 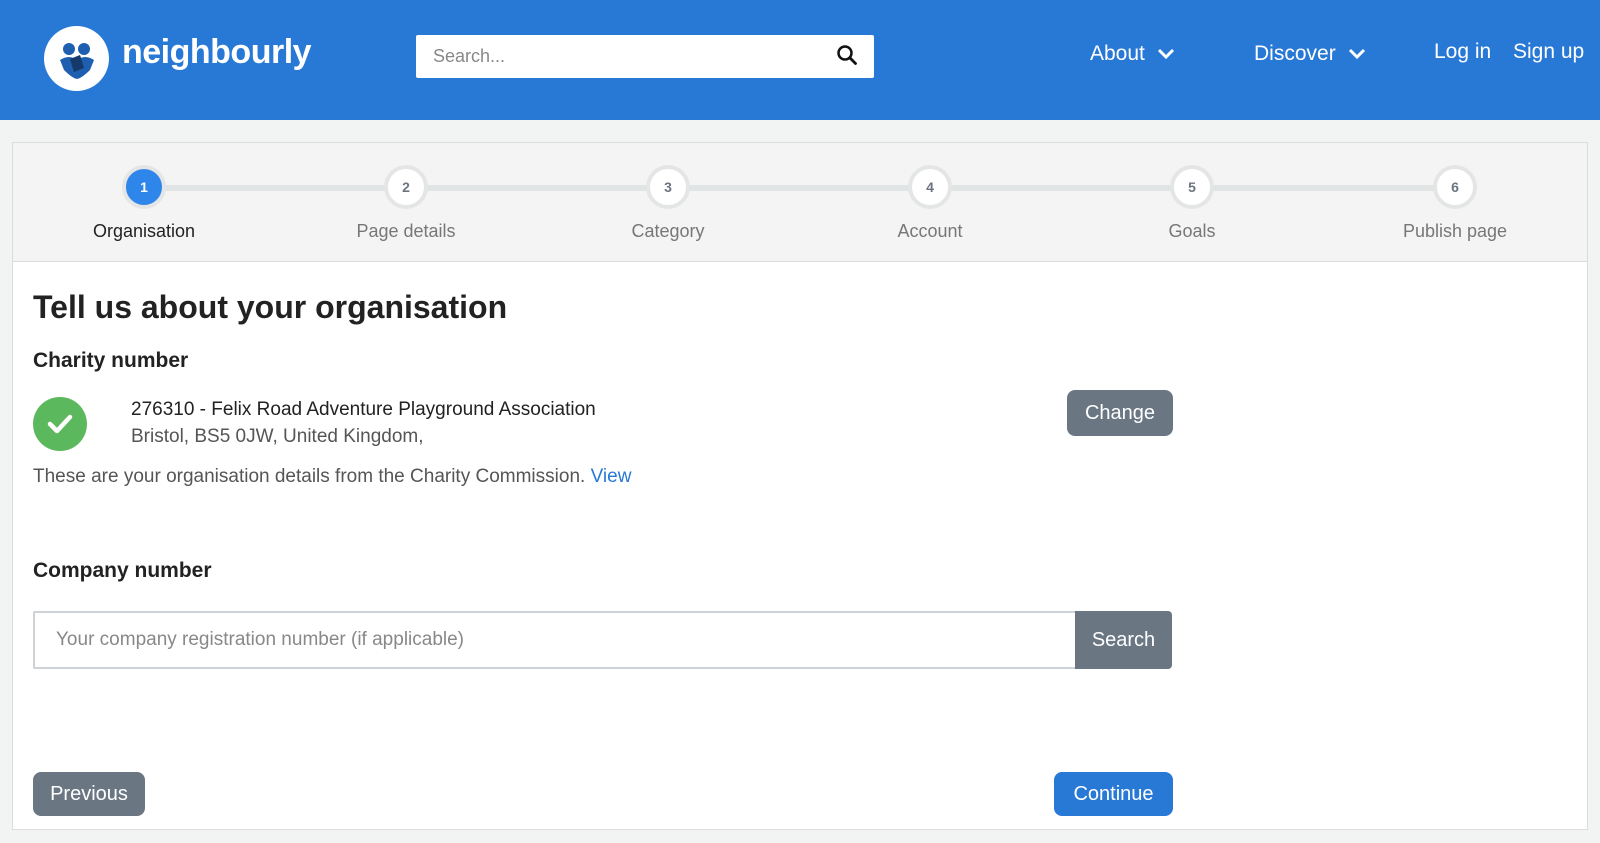 What do you see at coordinates (89, 794) in the screenshot?
I see `previous-button: Previous` at bounding box center [89, 794].